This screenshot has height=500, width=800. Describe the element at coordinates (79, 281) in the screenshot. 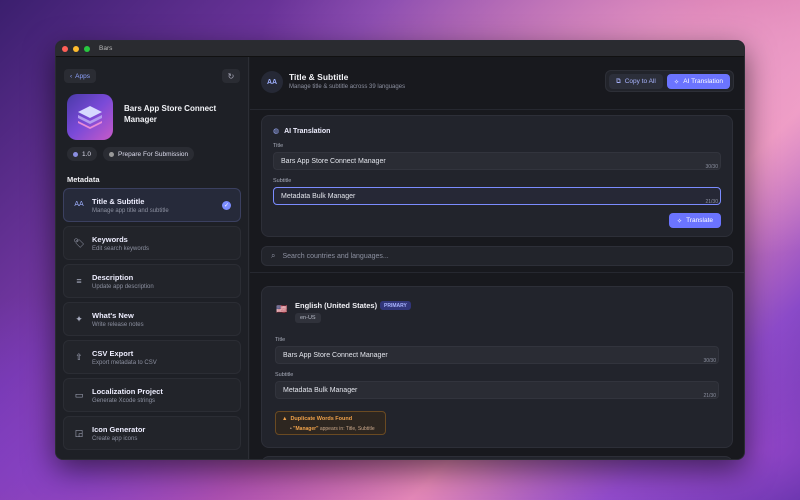

I see `text-lines-icon: ≡` at that location.